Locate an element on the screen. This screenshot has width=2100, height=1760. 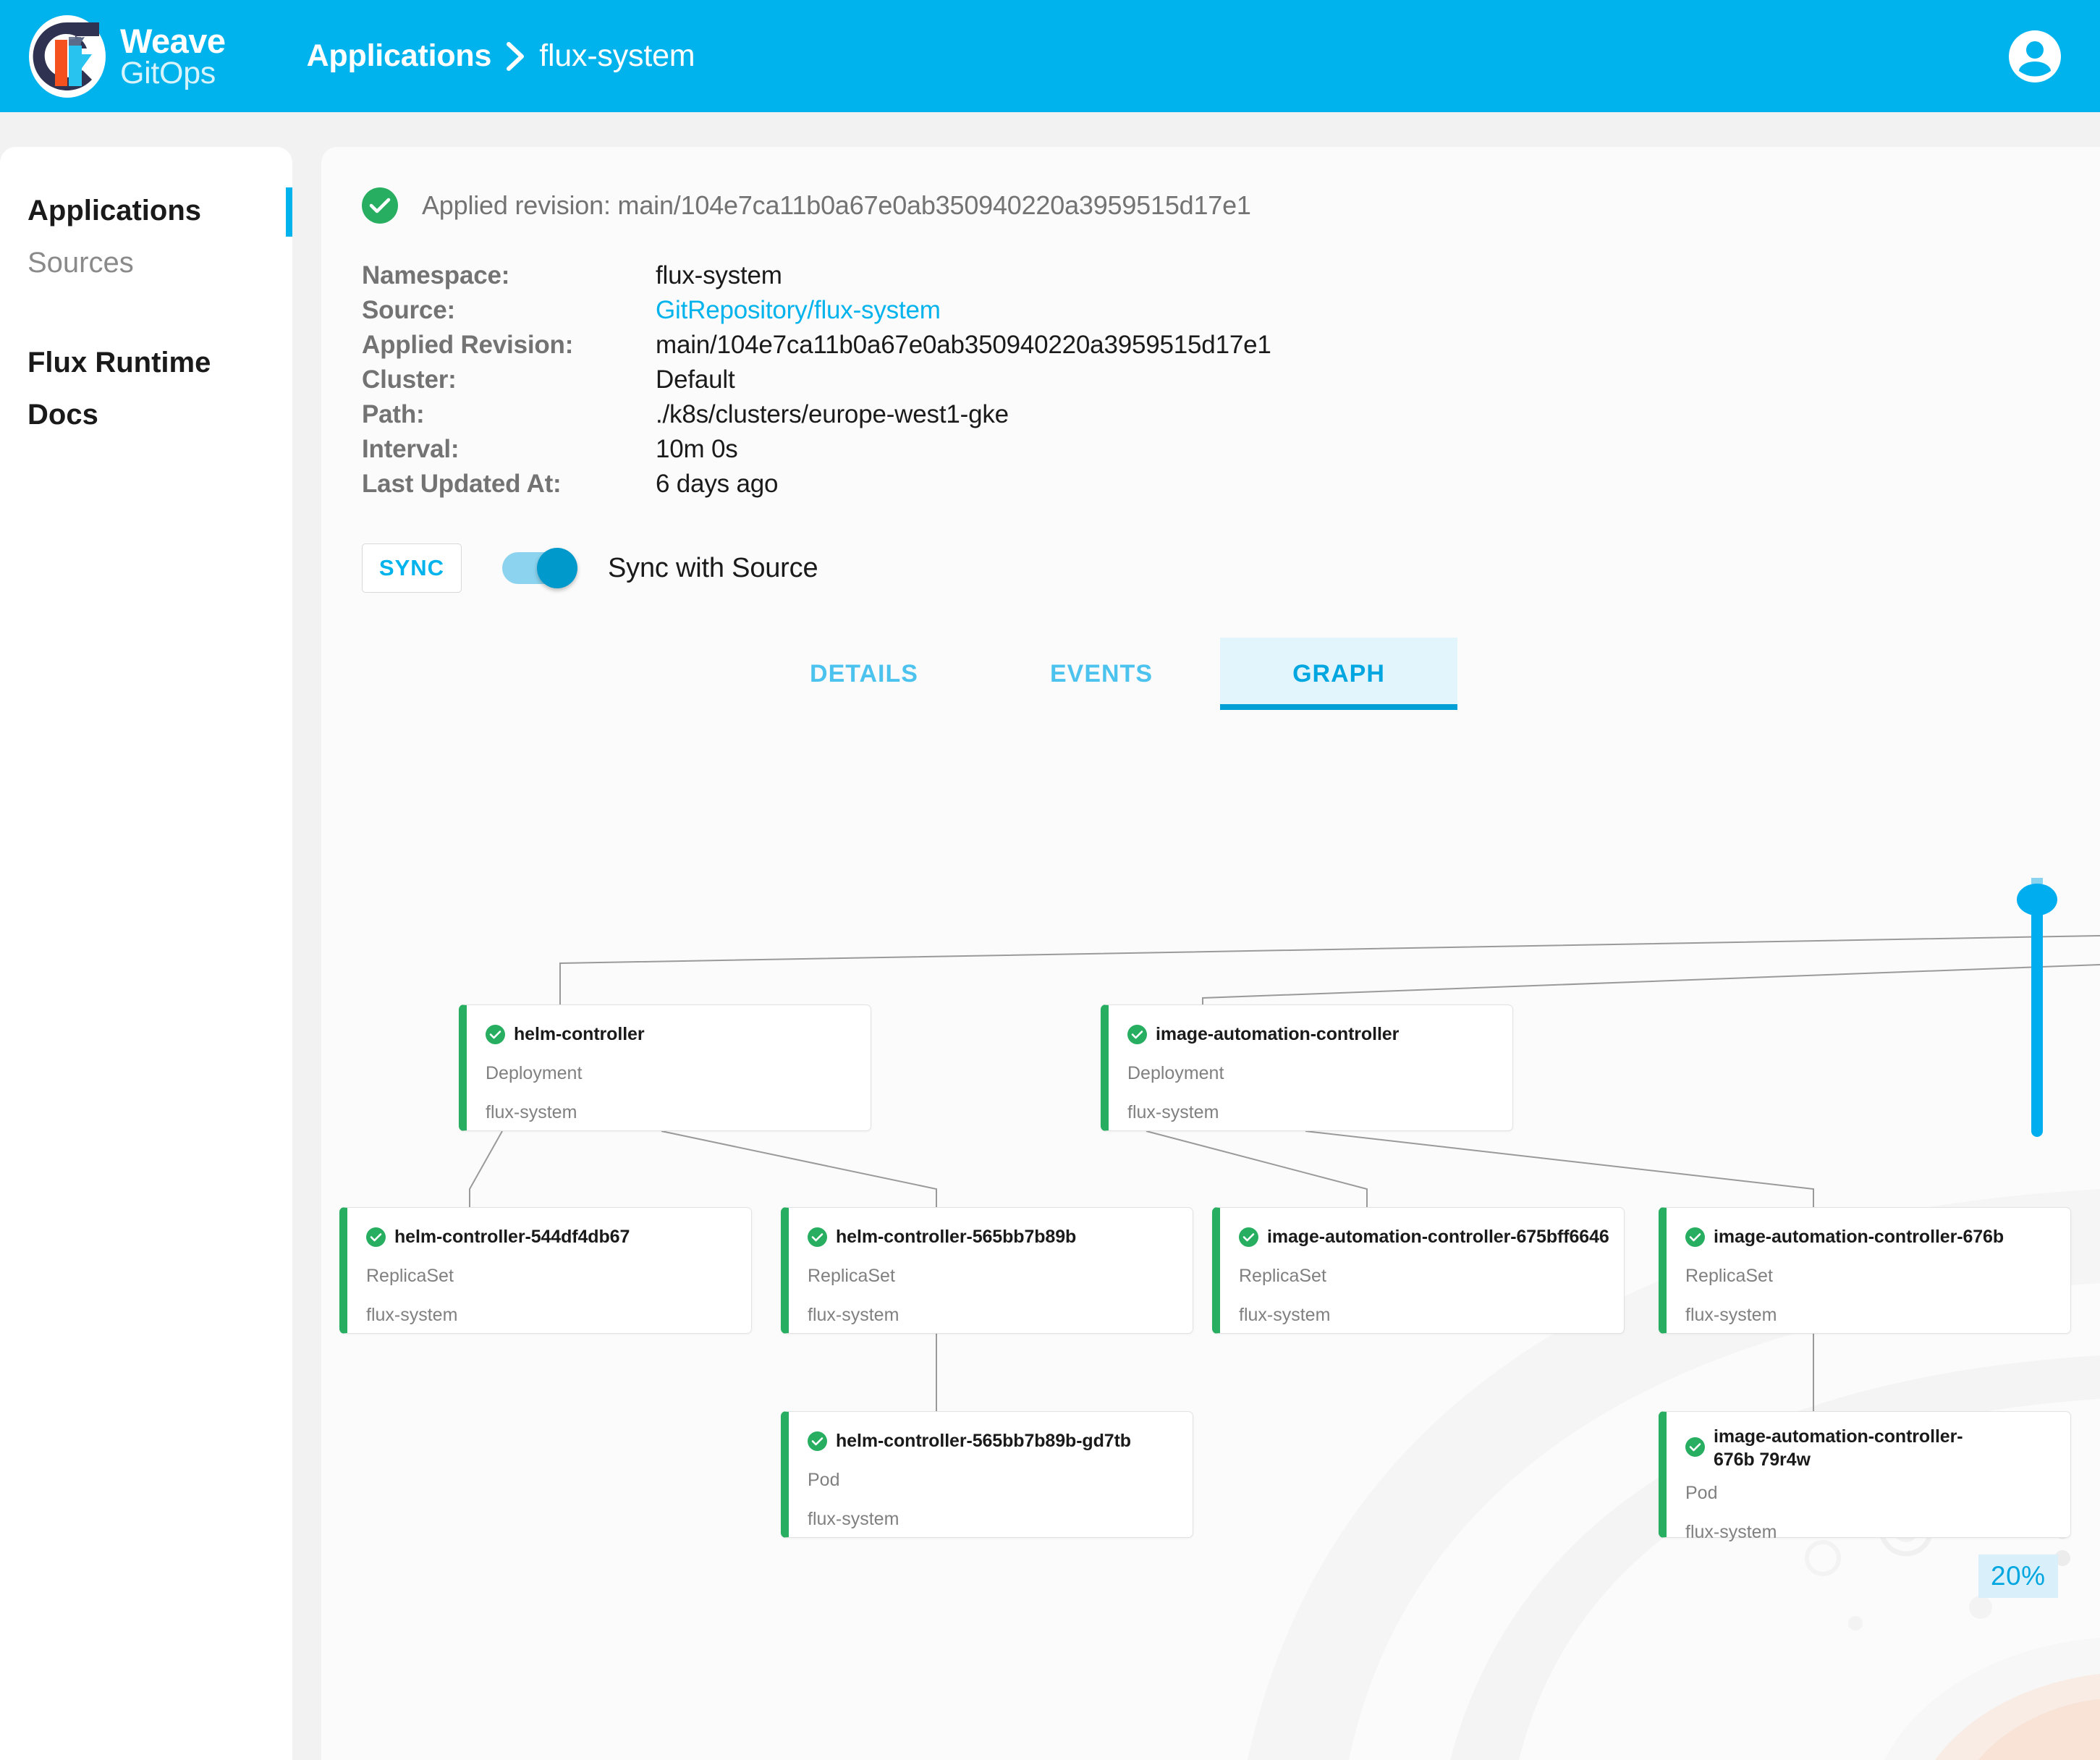
detail-key: Last Updated At: is located at coordinates (462, 484).